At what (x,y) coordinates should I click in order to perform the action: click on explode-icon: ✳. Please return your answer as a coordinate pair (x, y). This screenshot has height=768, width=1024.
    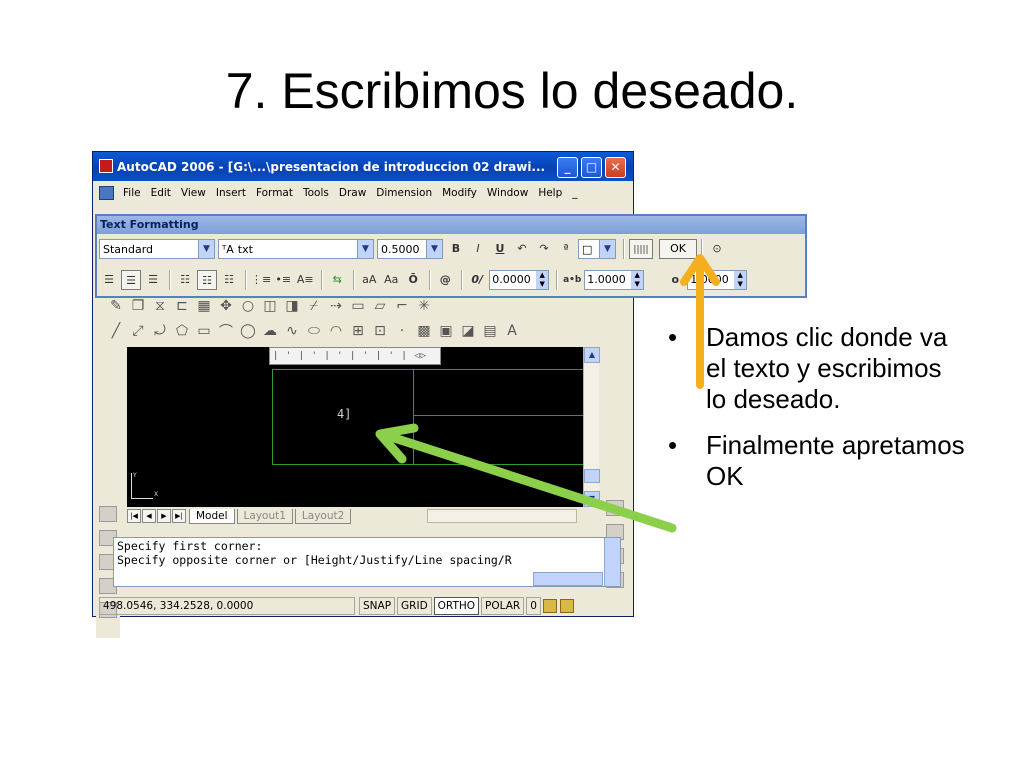
    Looking at the image, I should click on (424, 306).